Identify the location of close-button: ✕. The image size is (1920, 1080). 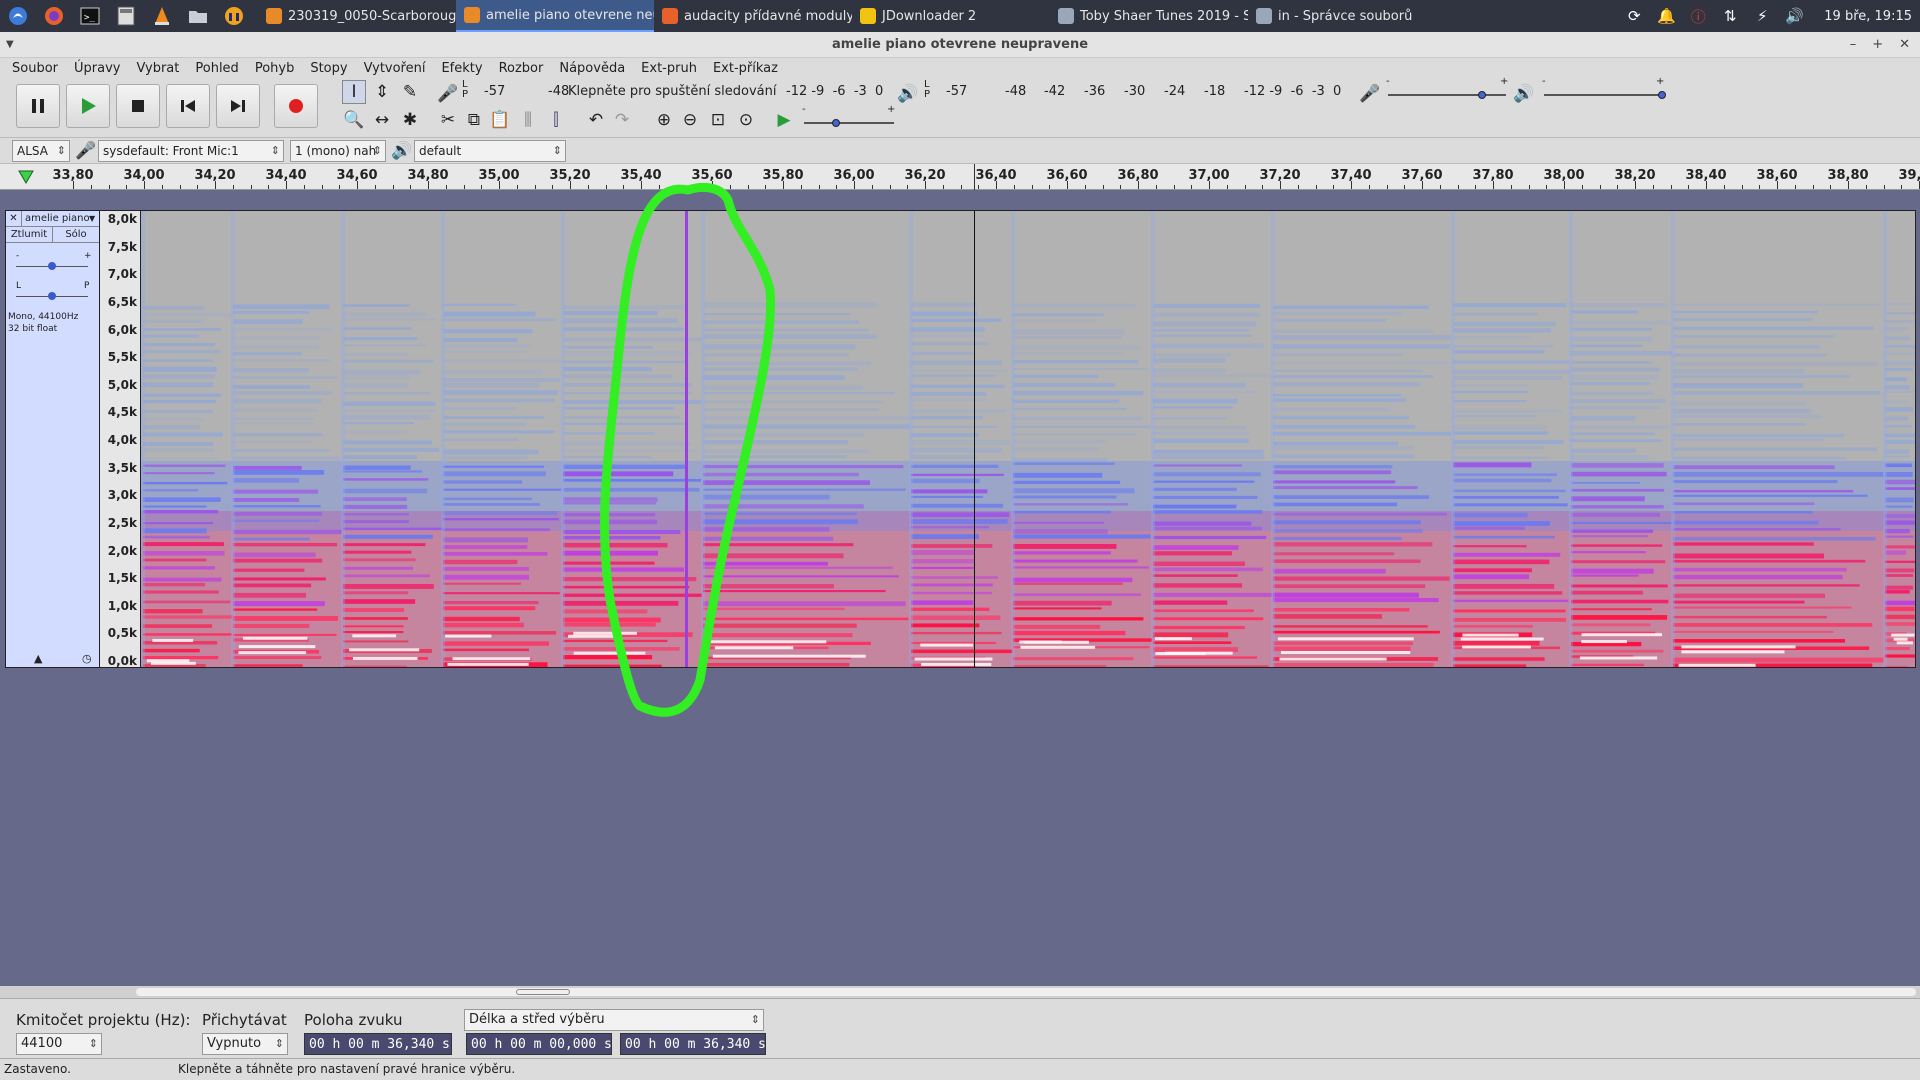
(1904, 45).